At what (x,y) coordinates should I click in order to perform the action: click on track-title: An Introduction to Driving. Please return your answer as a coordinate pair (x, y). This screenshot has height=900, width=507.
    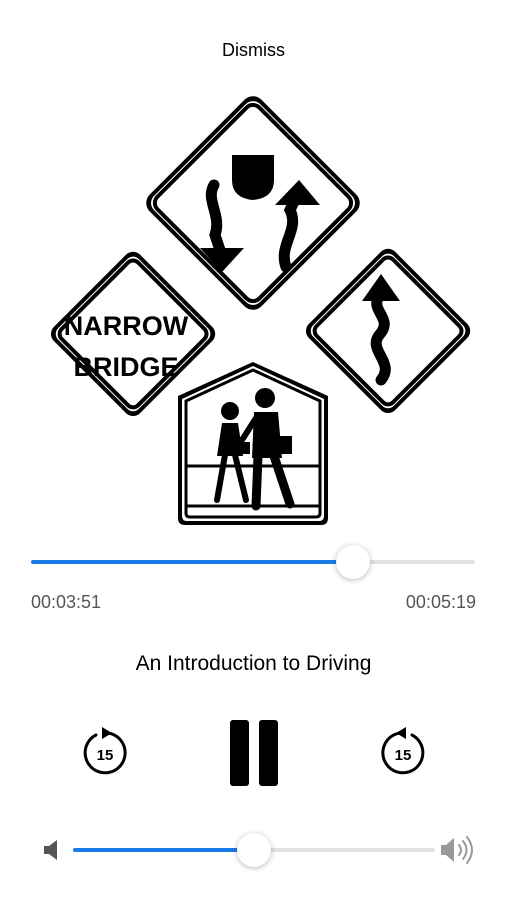
    Looking at the image, I should click on (253, 663).